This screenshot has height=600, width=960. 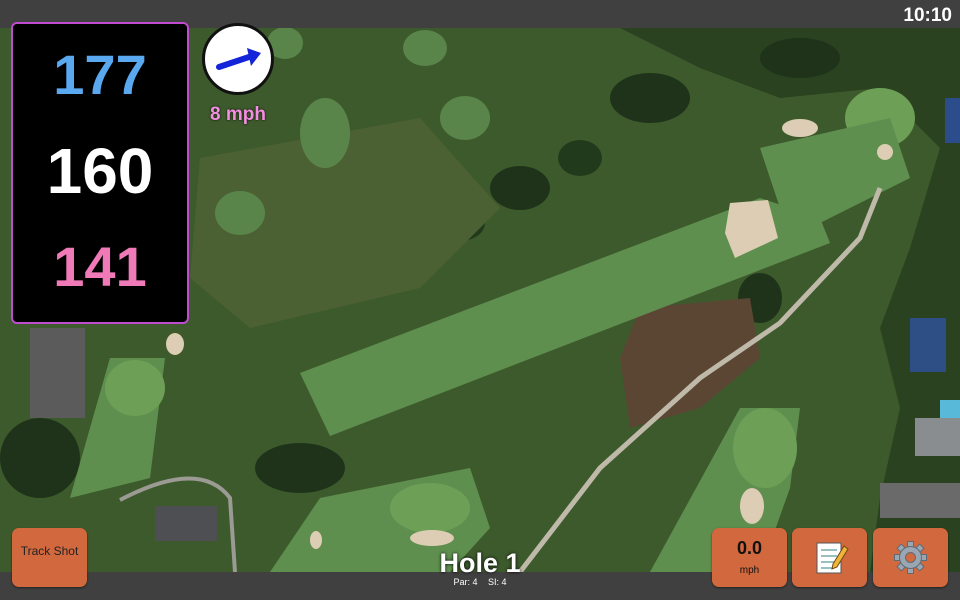 I want to click on settings-button, so click(x=910, y=557).